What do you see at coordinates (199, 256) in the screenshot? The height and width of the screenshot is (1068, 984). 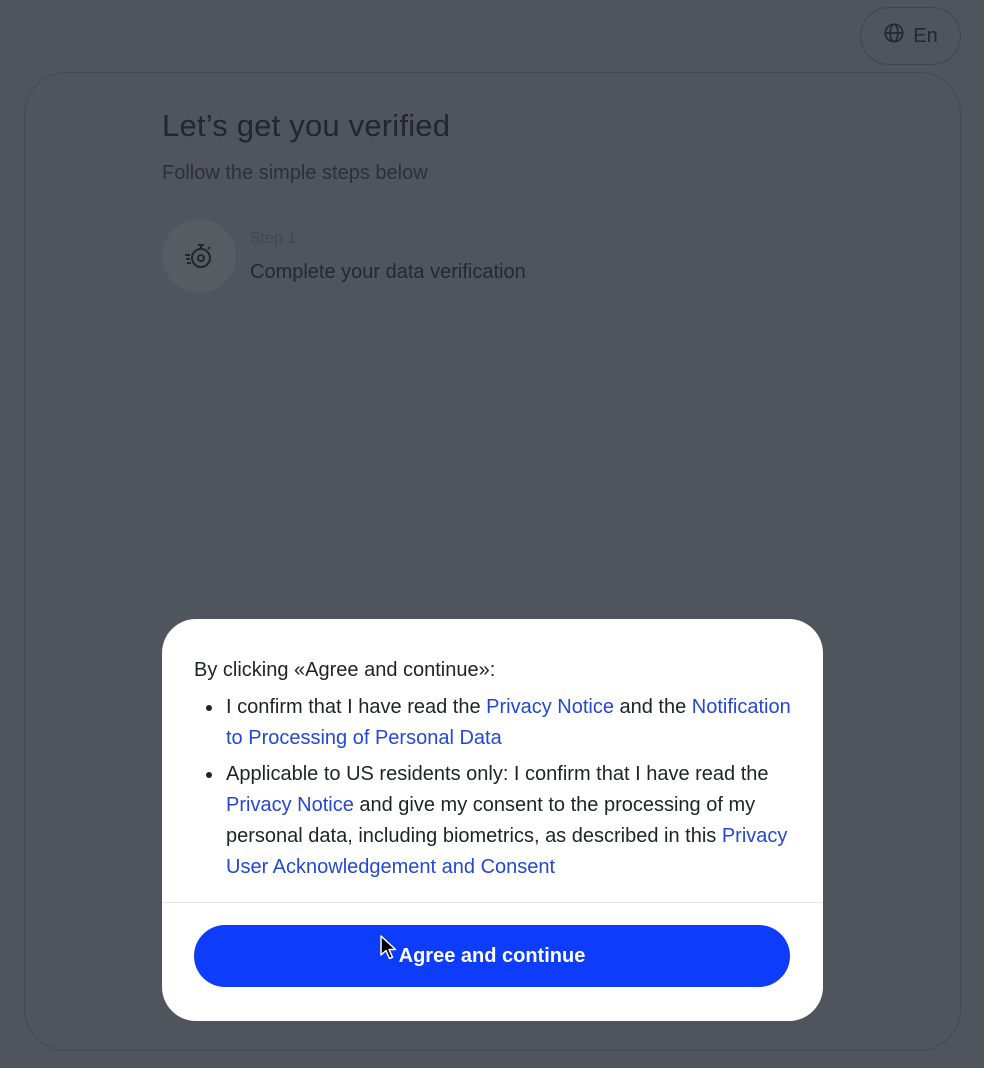 I see `stopwatch-icon` at bounding box center [199, 256].